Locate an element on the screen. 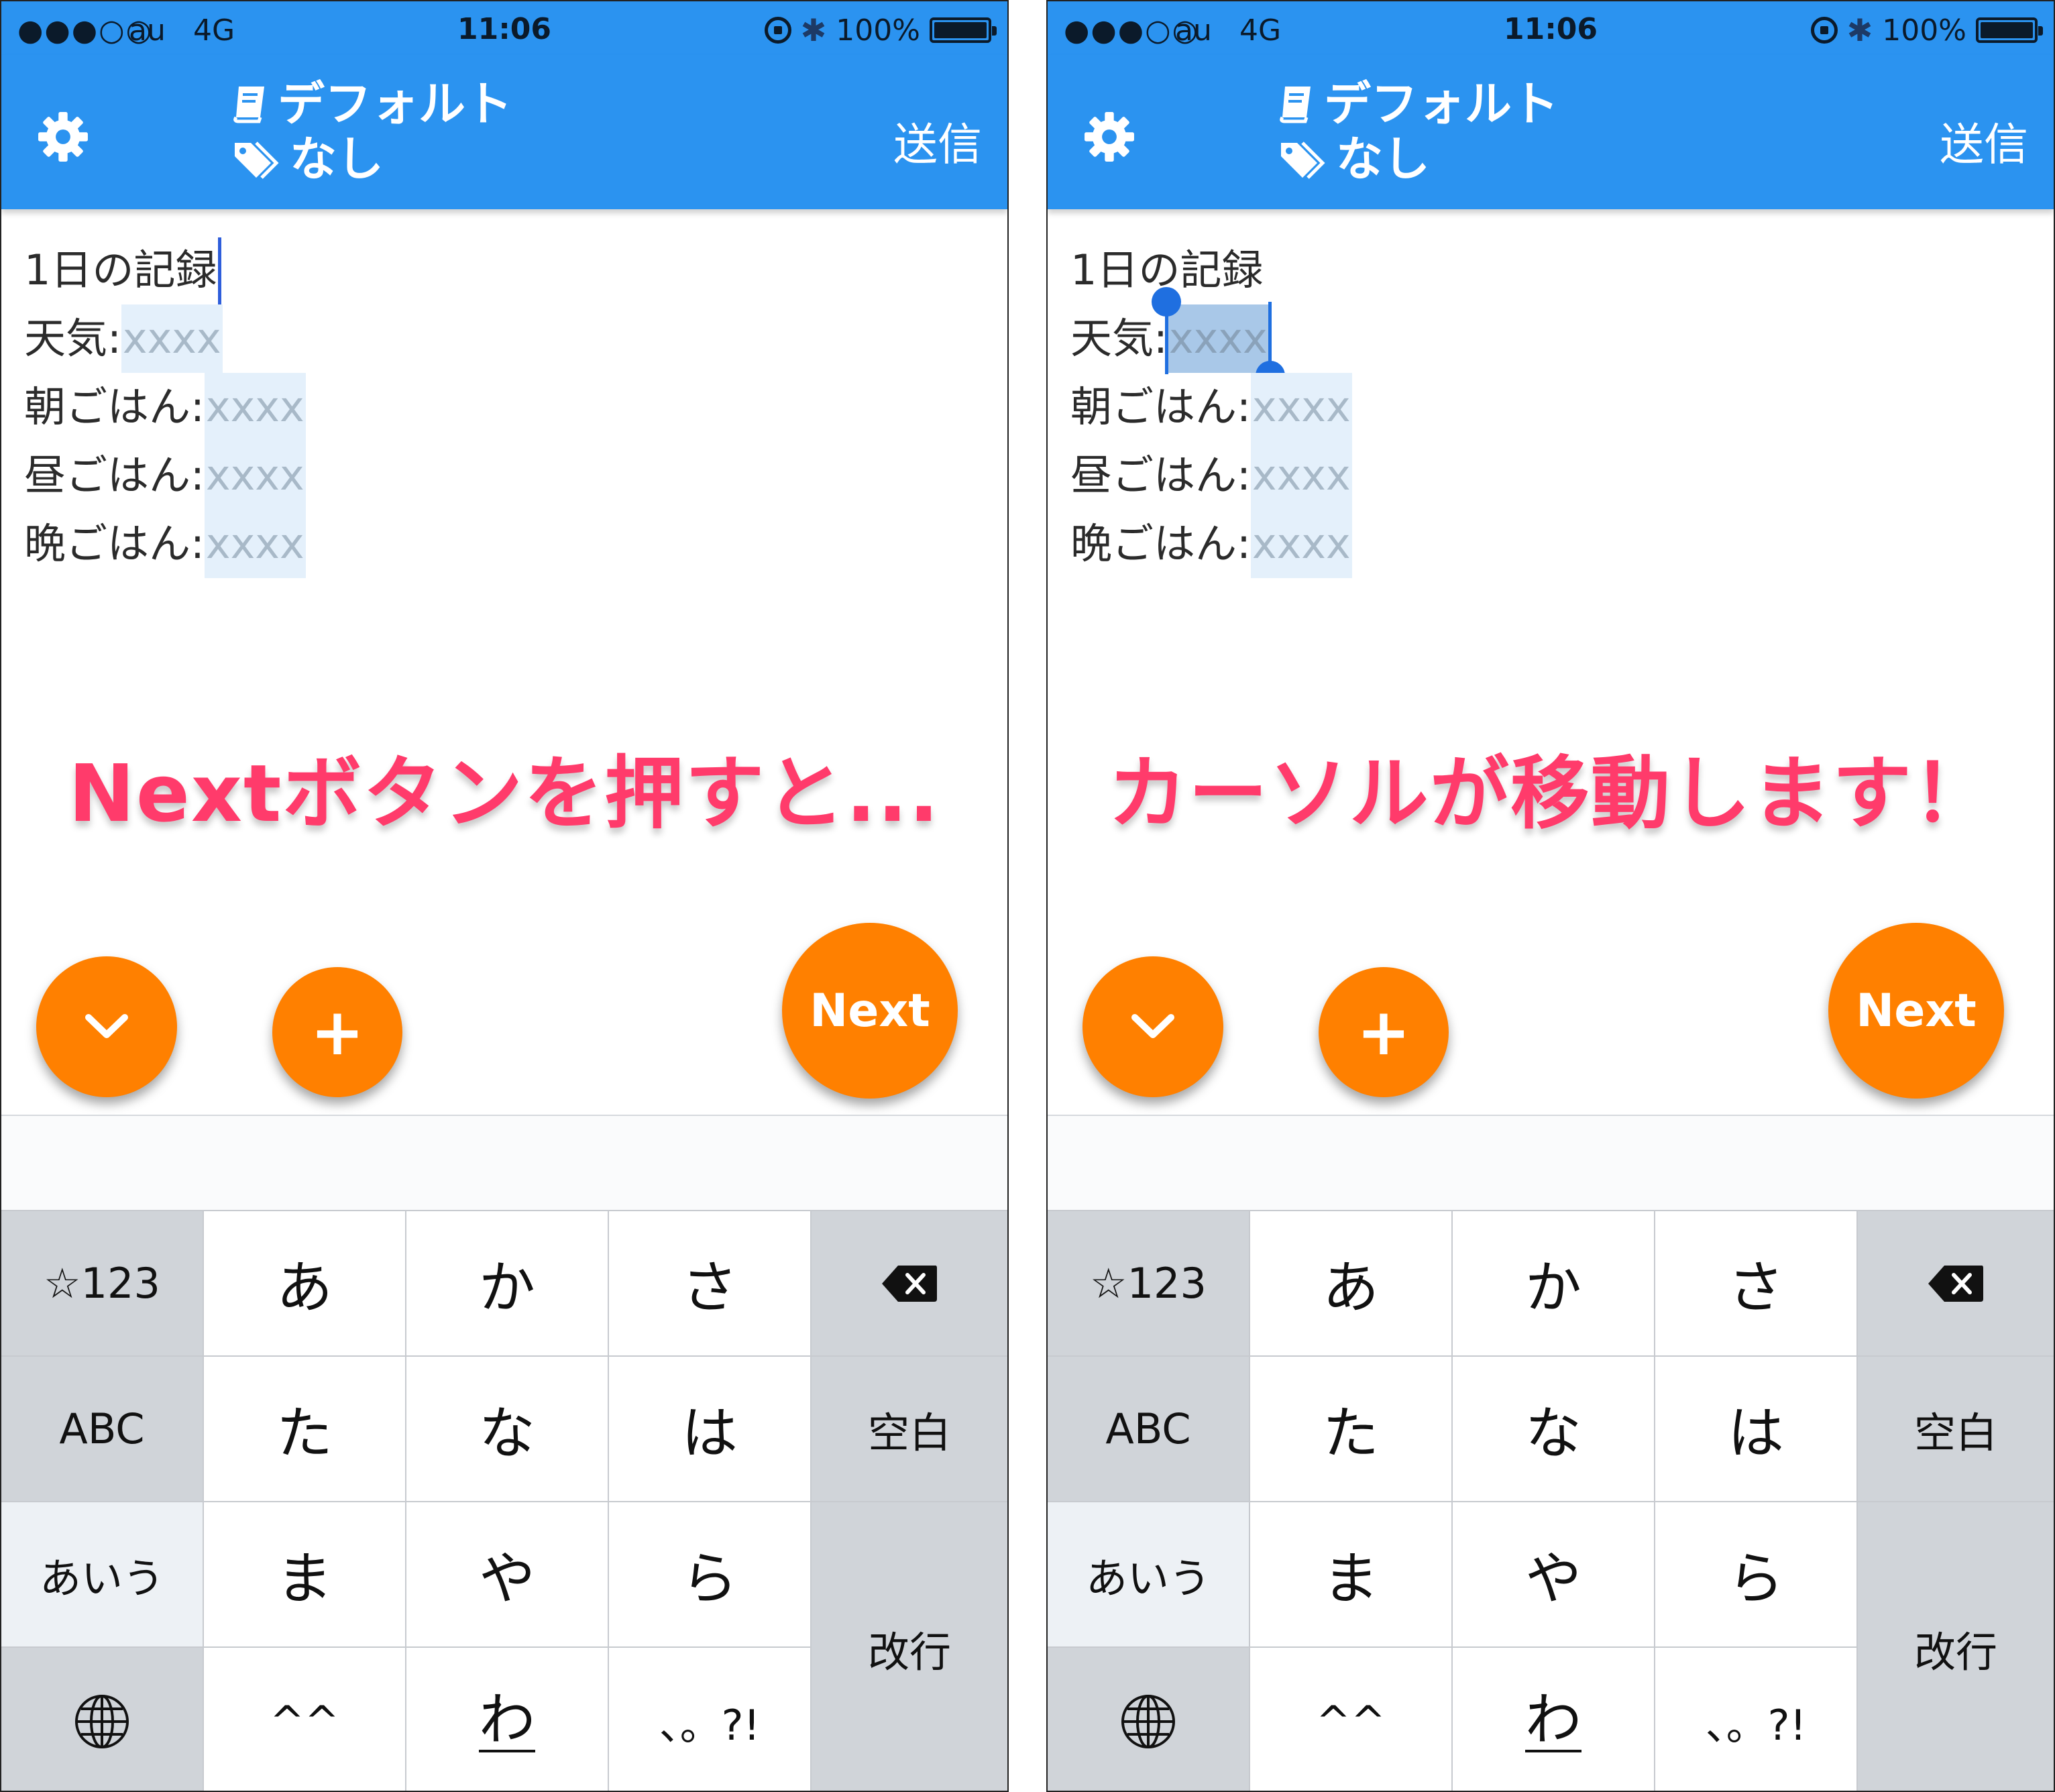 The height and width of the screenshot is (1792, 2055). editor-line: 昼ごはん:xxxx is located at coordinates (165, 475).